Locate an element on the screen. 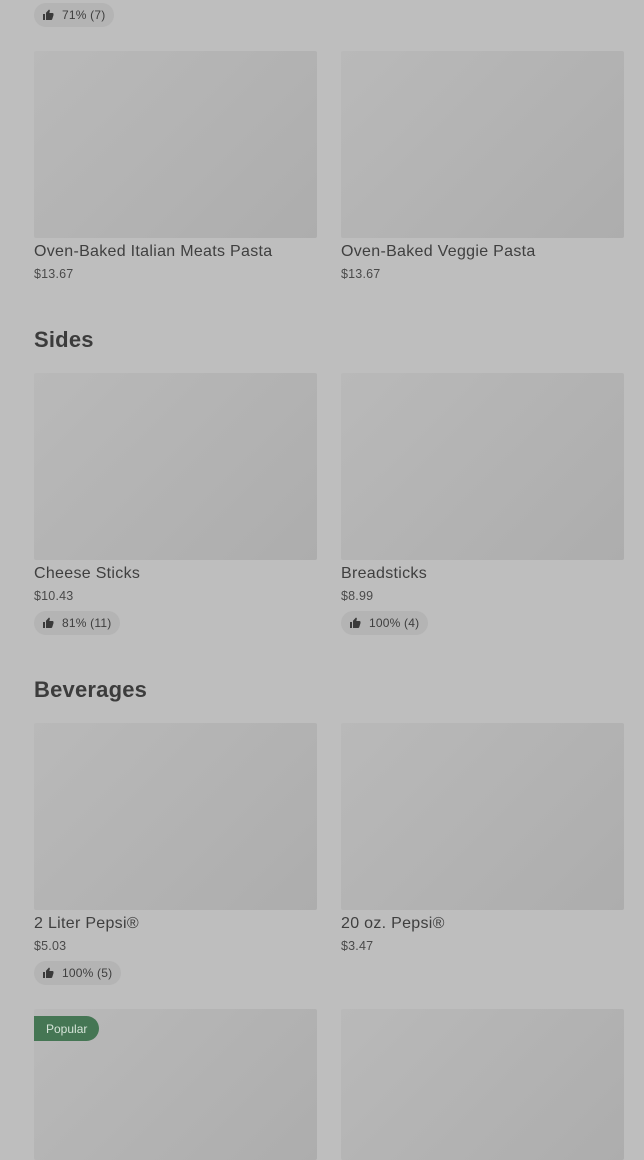 The height and width of the screenshot is (1160, 644). item-name: 20 oz. Pepsi® is located at coordinates (393, 924).